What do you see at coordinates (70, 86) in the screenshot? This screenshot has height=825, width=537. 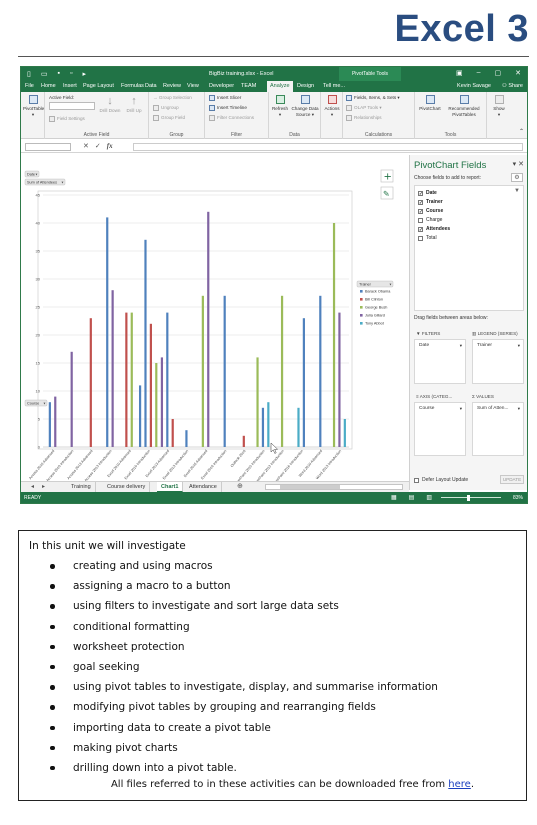 I see `tab-insert: Insert` at bounding box center [70, 86].